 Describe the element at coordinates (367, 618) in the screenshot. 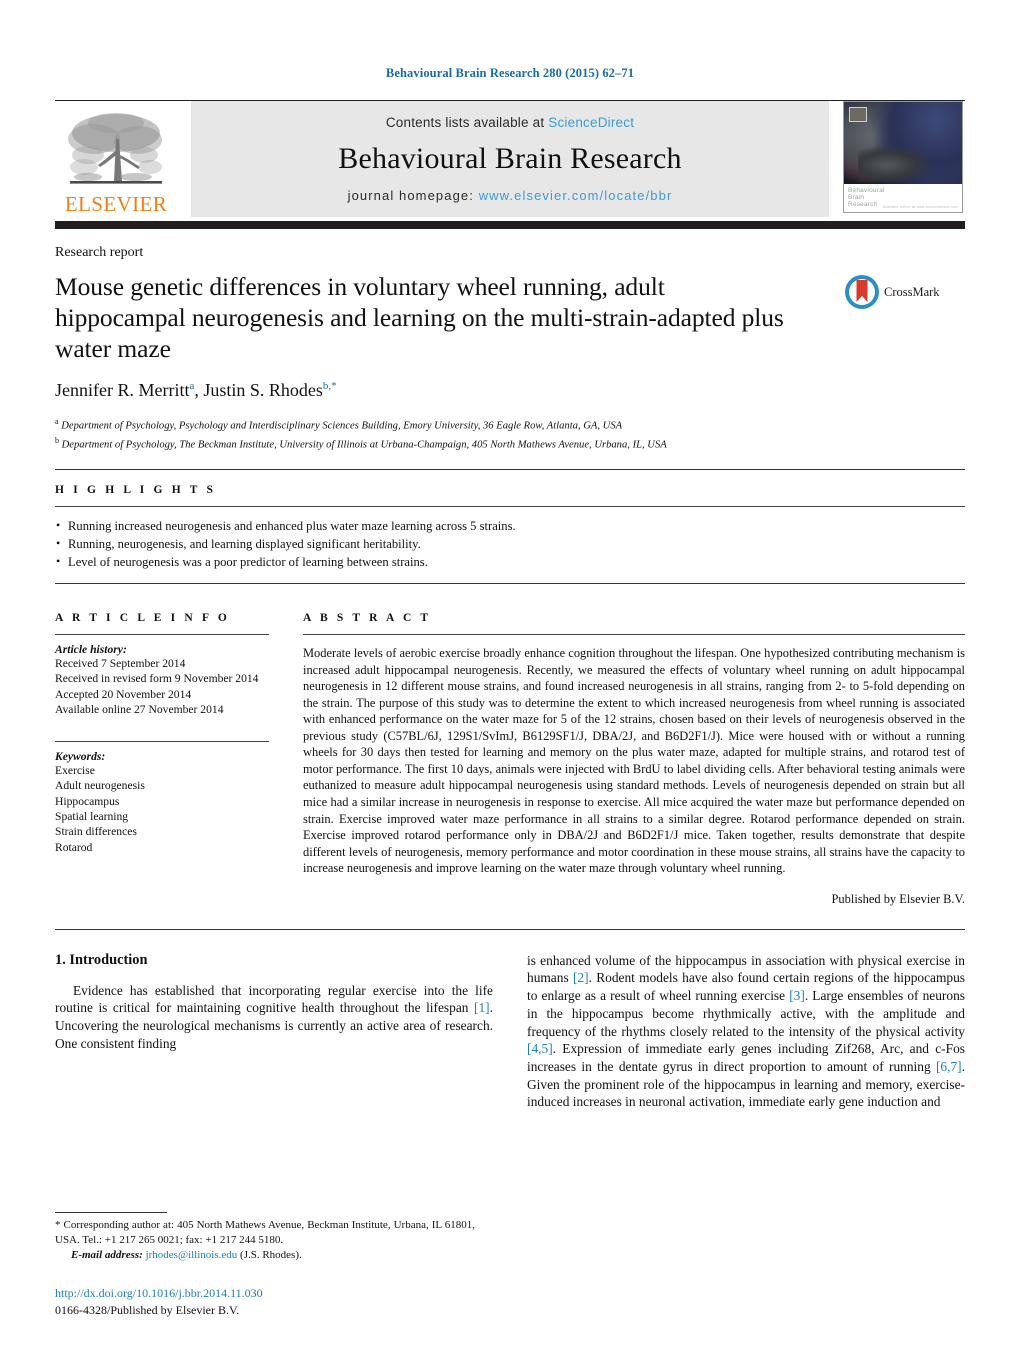

I see `abstract-heading: A B S T R A C T` at that location.